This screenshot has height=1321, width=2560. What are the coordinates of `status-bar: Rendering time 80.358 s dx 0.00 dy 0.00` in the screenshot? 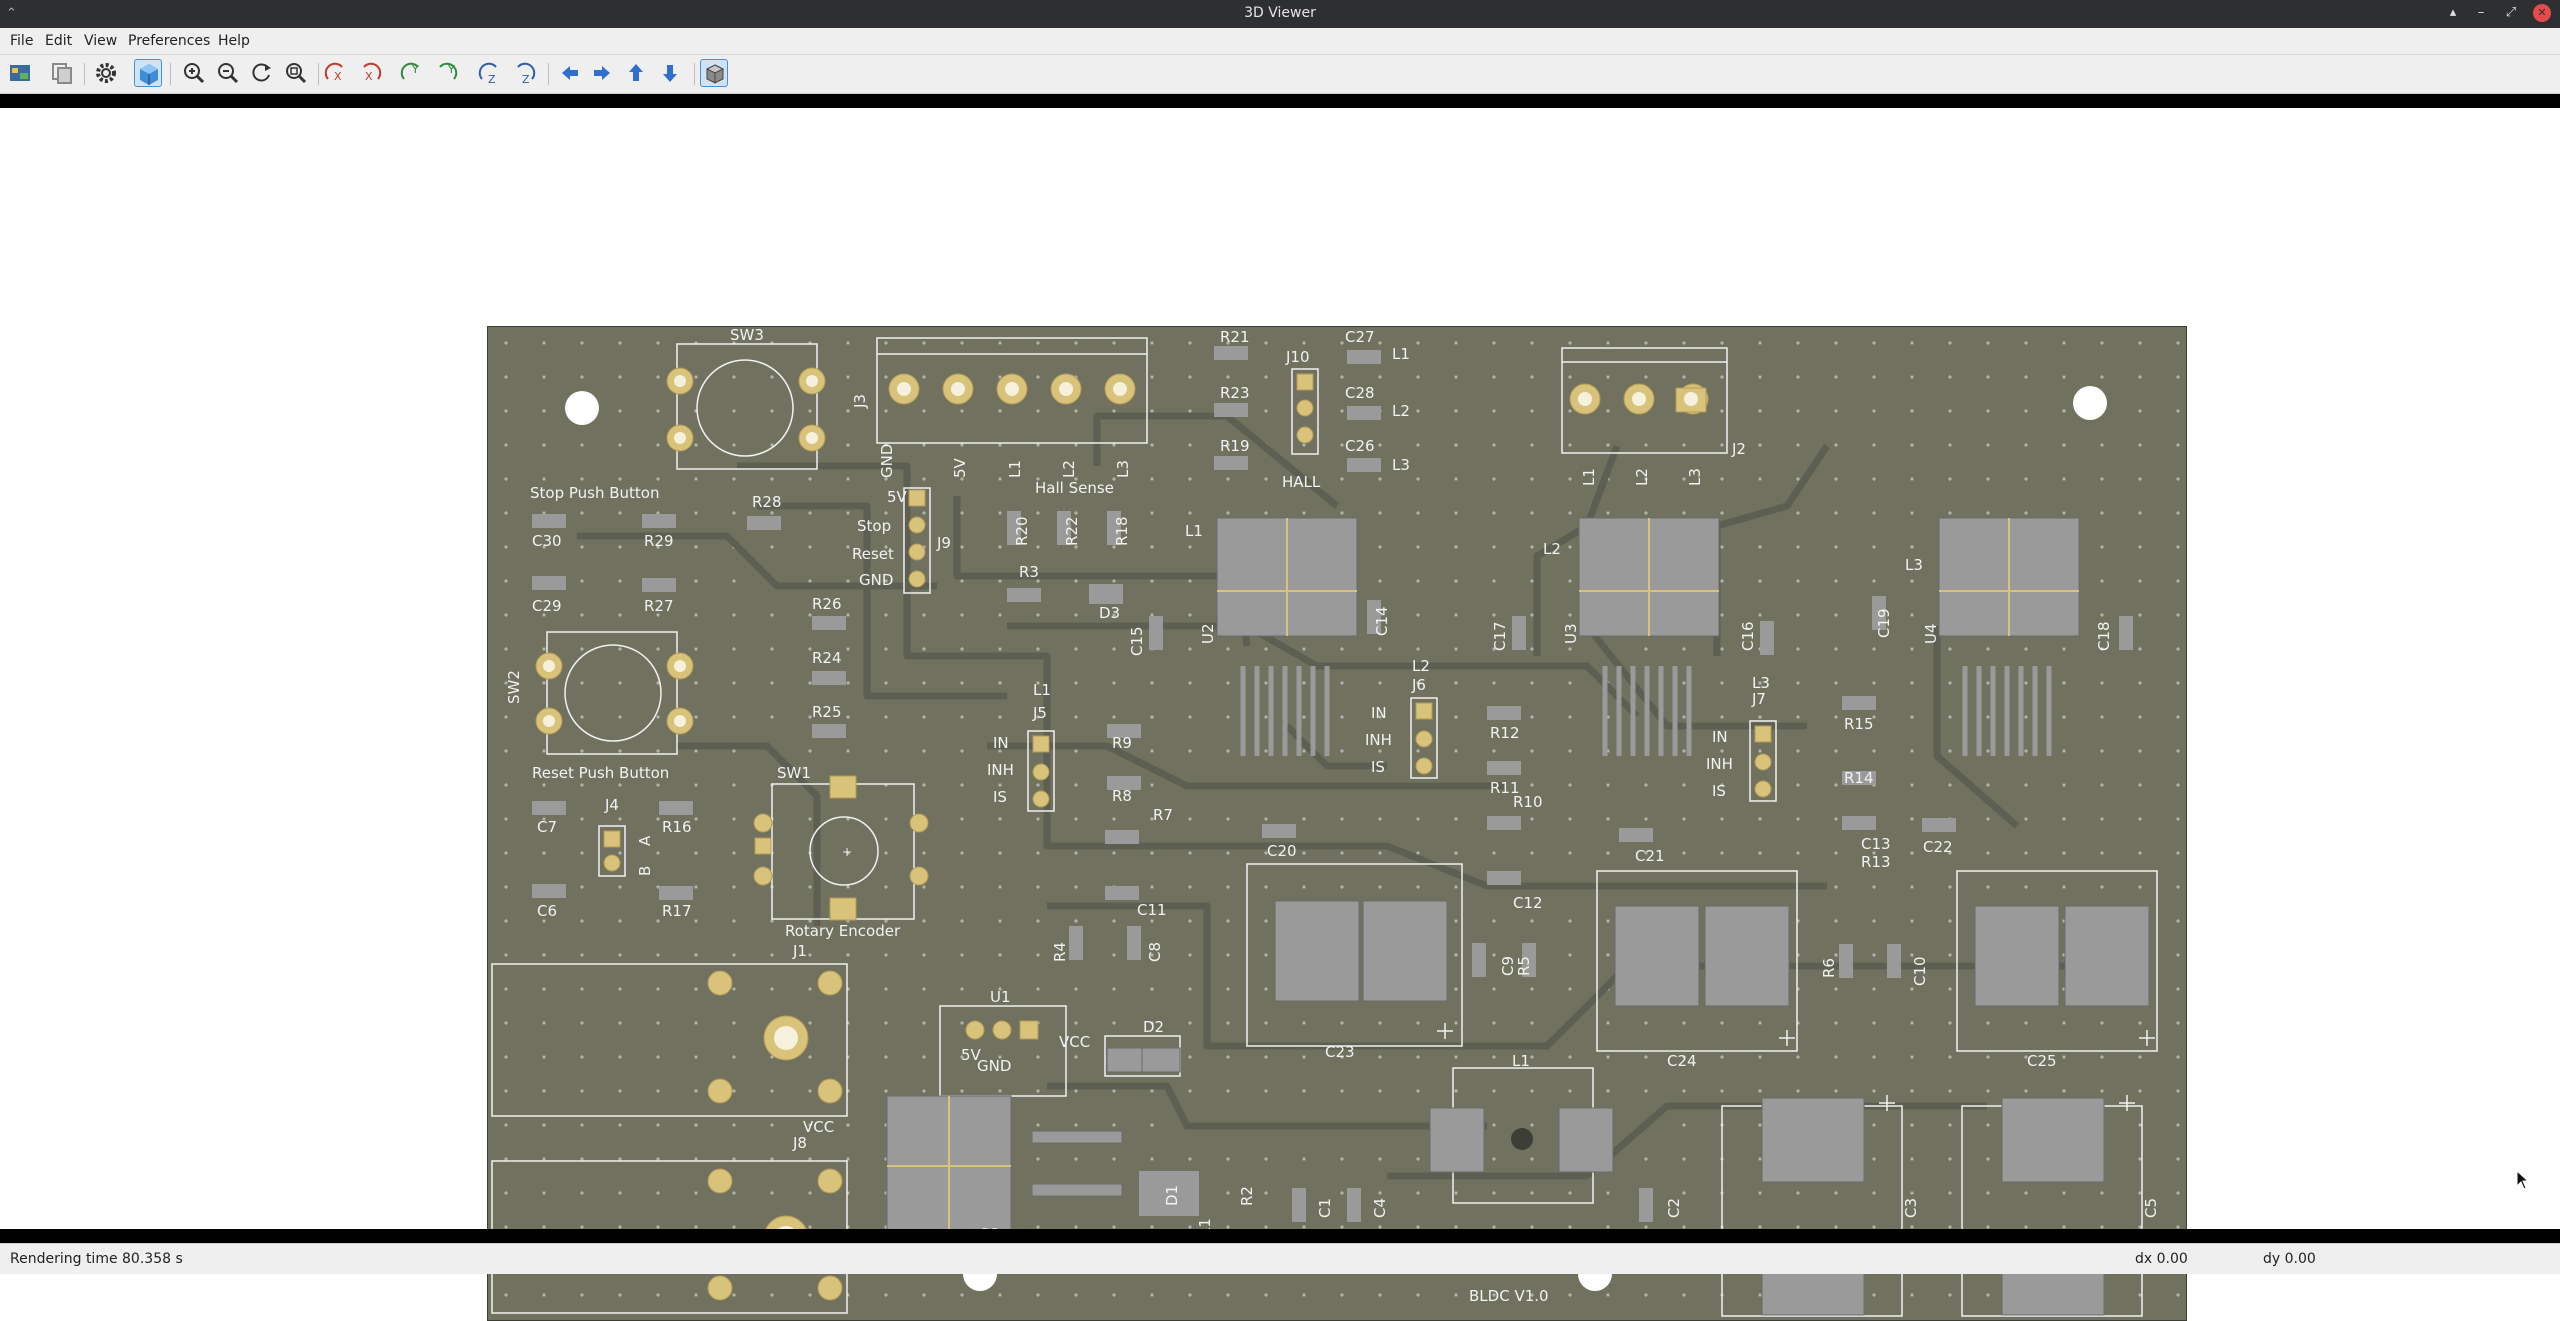 It's located at (1280, 1258).